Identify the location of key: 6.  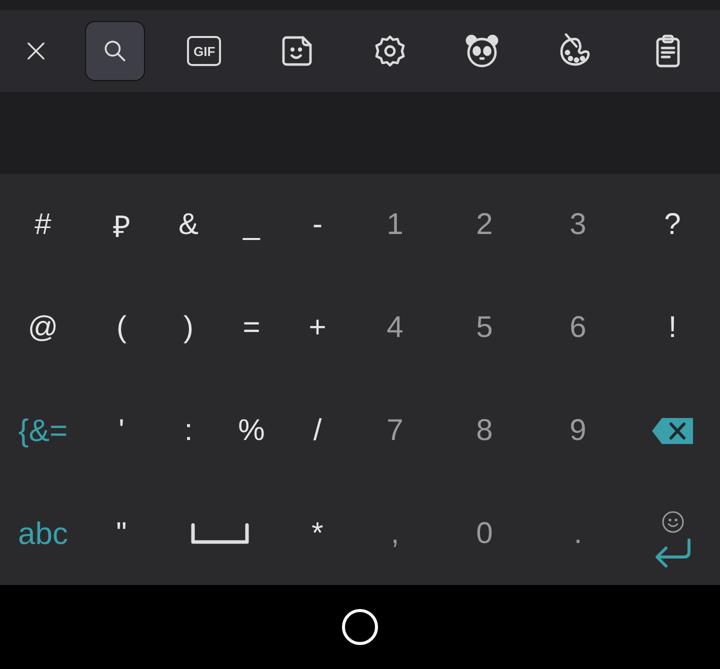
(578, 328).